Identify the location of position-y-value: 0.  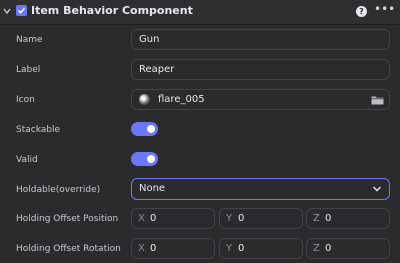
(241, 218).